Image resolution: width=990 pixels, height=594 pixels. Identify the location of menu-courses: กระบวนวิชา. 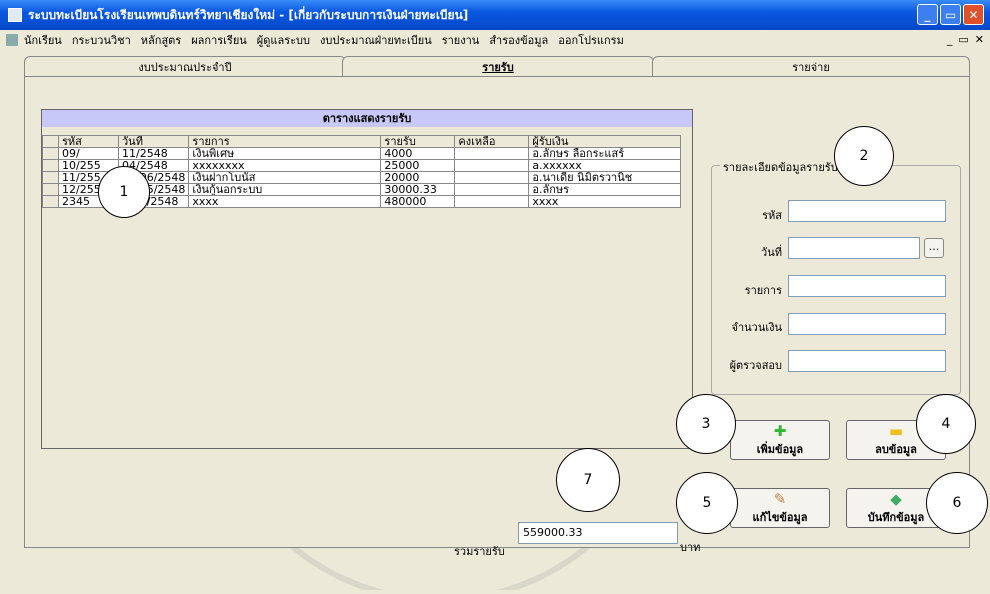
(101, 40).